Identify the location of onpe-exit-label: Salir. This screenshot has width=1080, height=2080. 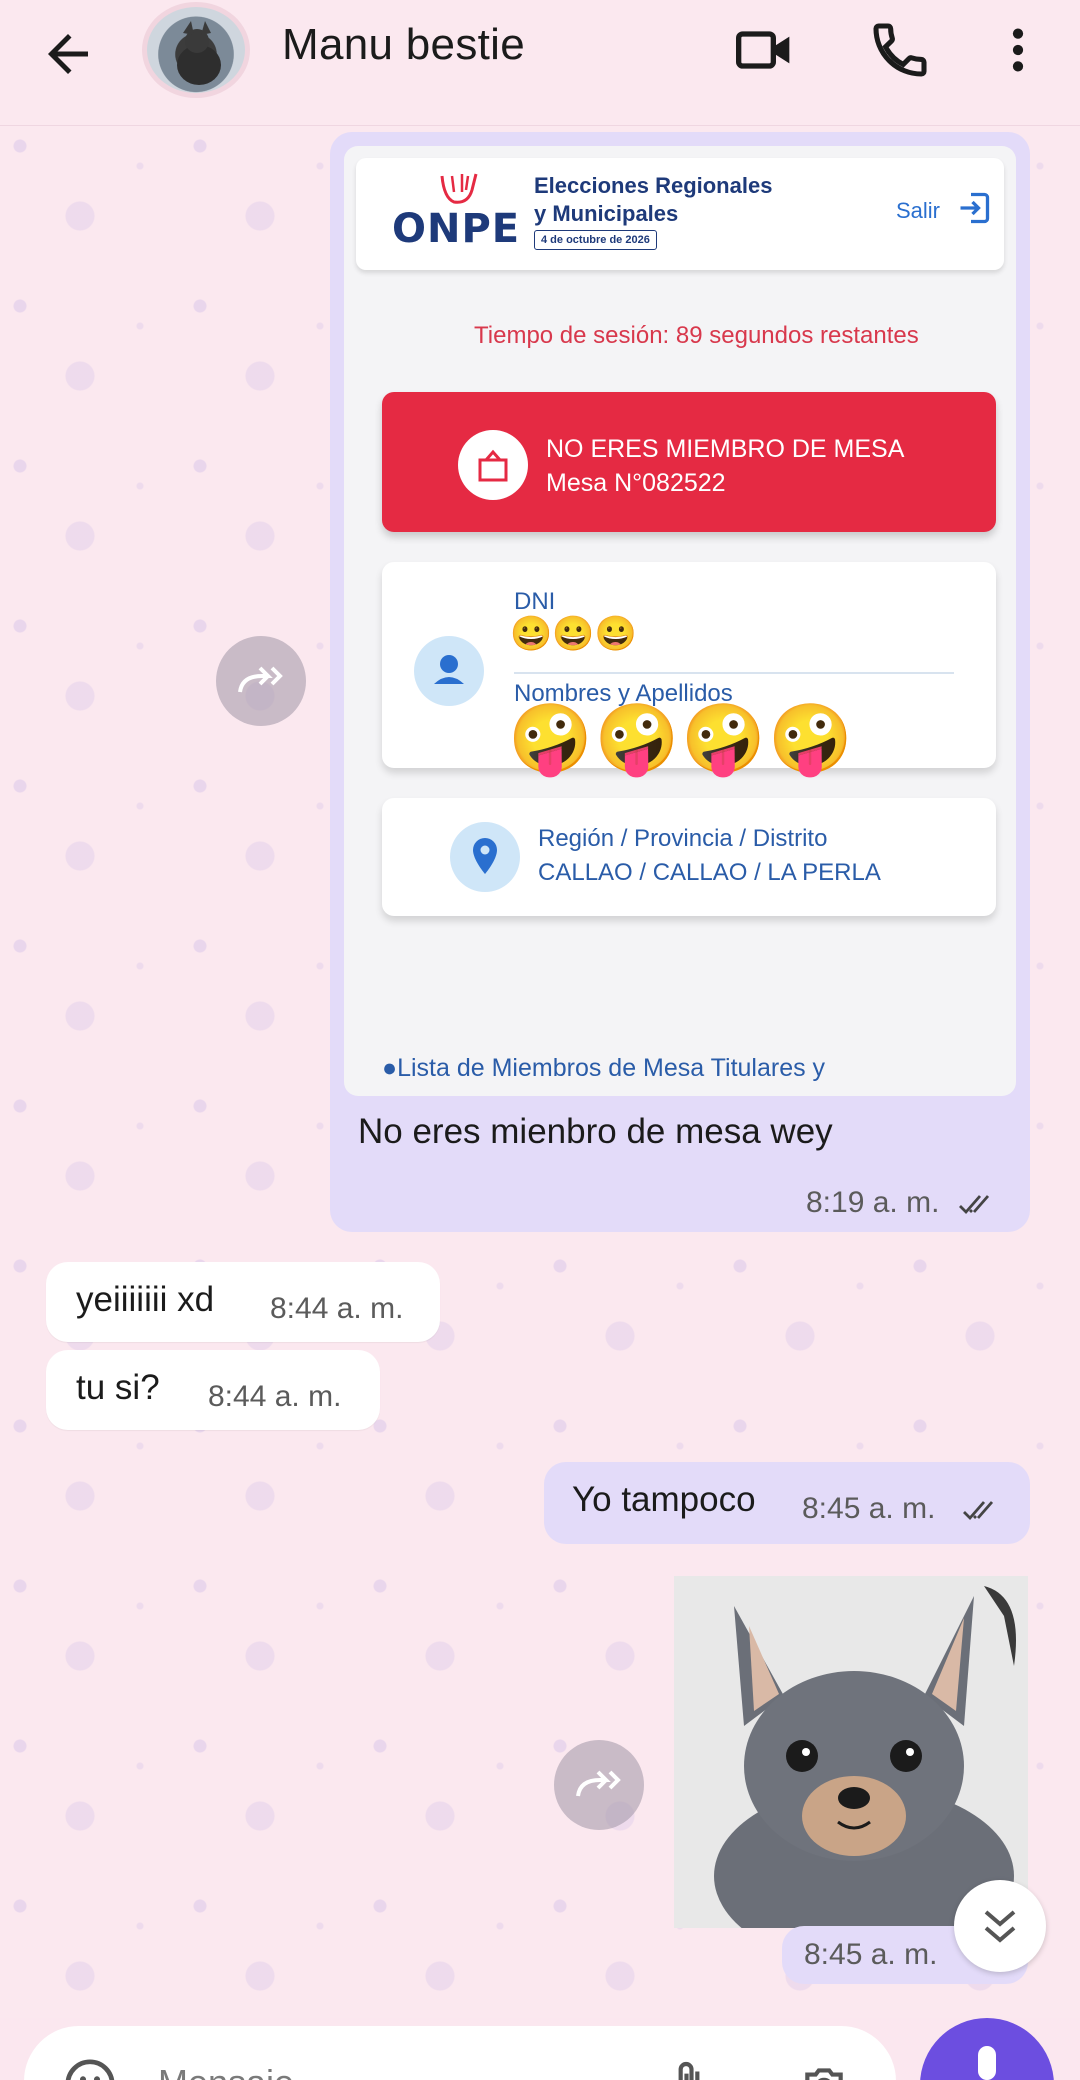
(918, 210).